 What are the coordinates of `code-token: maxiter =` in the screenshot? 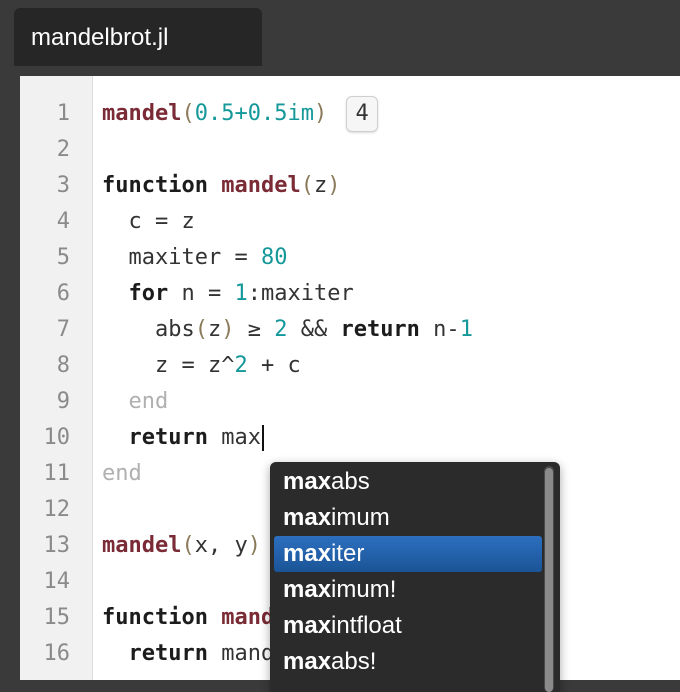 It's located at (181, 257).